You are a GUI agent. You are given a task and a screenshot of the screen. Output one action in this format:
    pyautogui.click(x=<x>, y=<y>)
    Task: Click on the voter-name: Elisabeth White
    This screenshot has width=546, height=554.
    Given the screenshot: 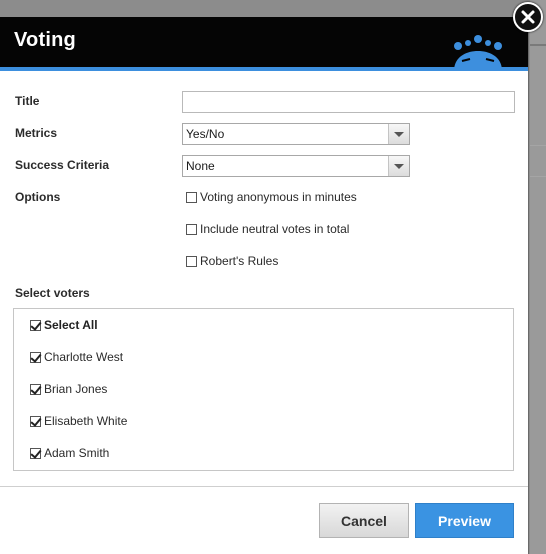 What is the action you would take?
    pyautogui.click(x=86, y=421)
    